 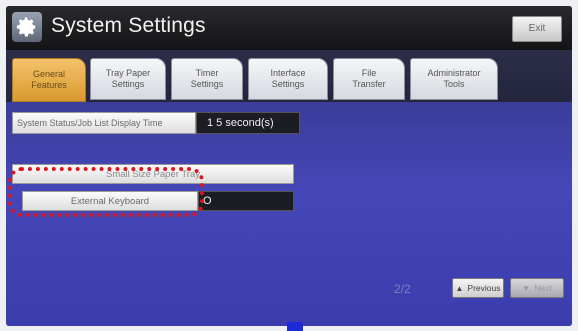 What do you see at coordinates (246, 201) in the screenshot?
I see `external-keyboard-value: O` at bounding box center [246, 201].